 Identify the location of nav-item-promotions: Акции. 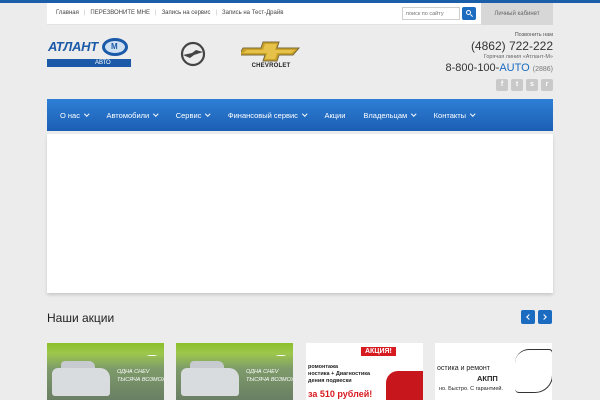
(334, 115).